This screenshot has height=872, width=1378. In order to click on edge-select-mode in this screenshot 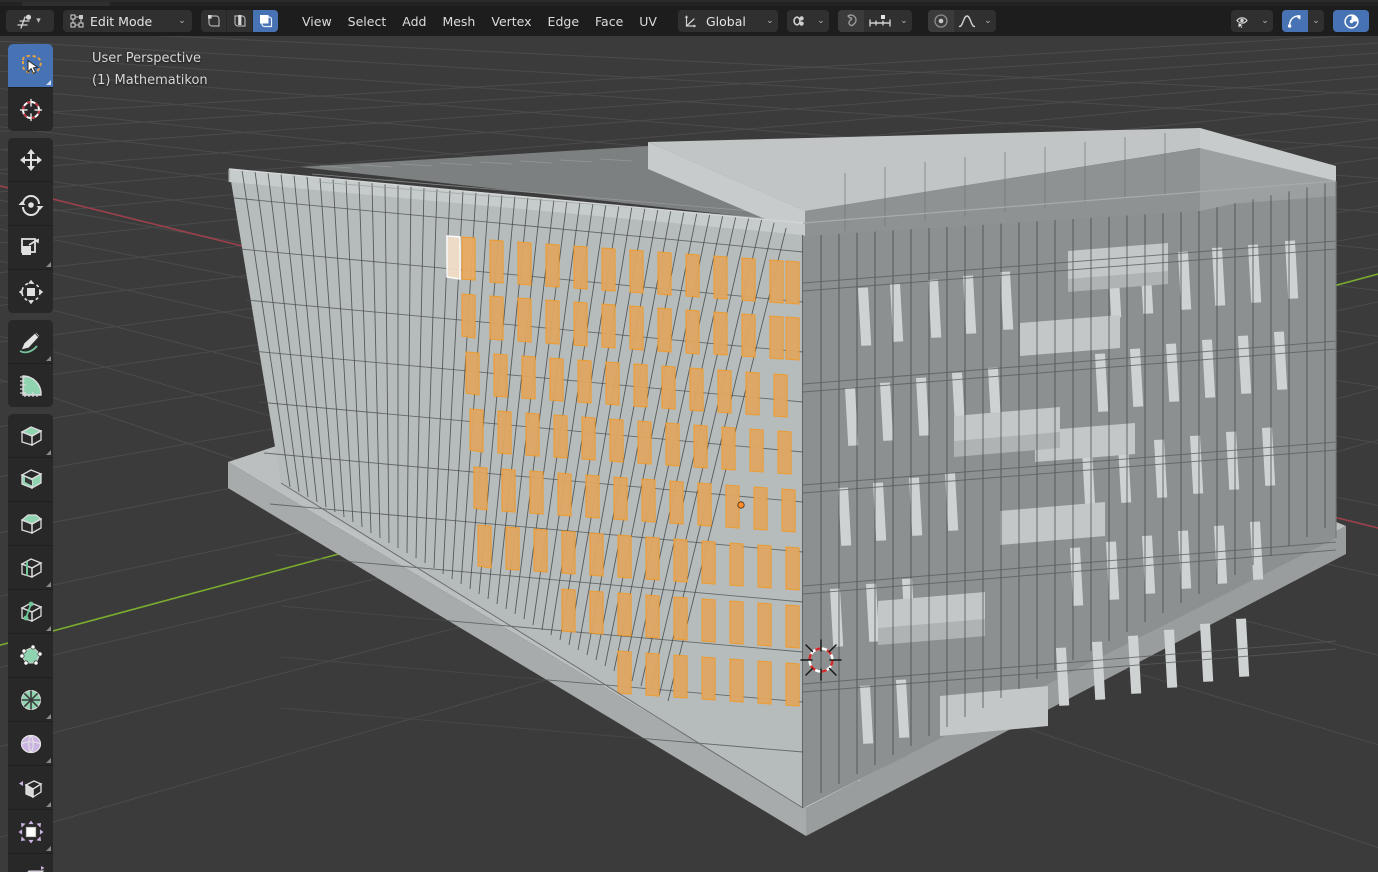, I will do `click(239, 21)`.